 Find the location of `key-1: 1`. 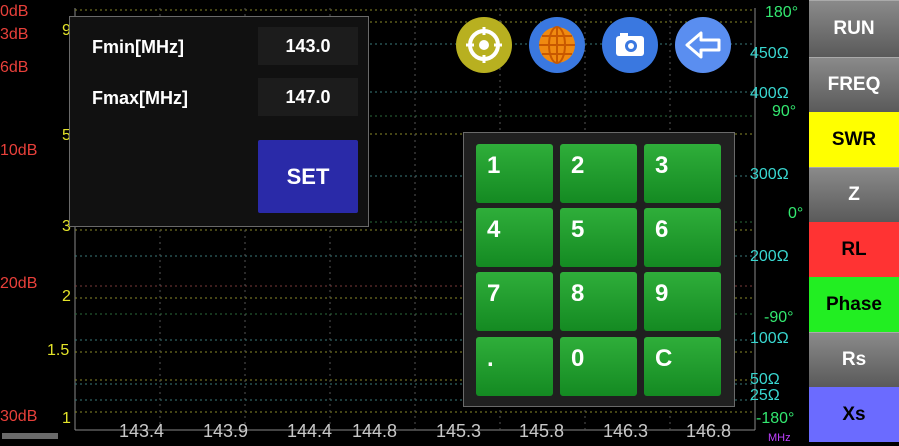

key-1: 1 is located at coordinates (514, 173).